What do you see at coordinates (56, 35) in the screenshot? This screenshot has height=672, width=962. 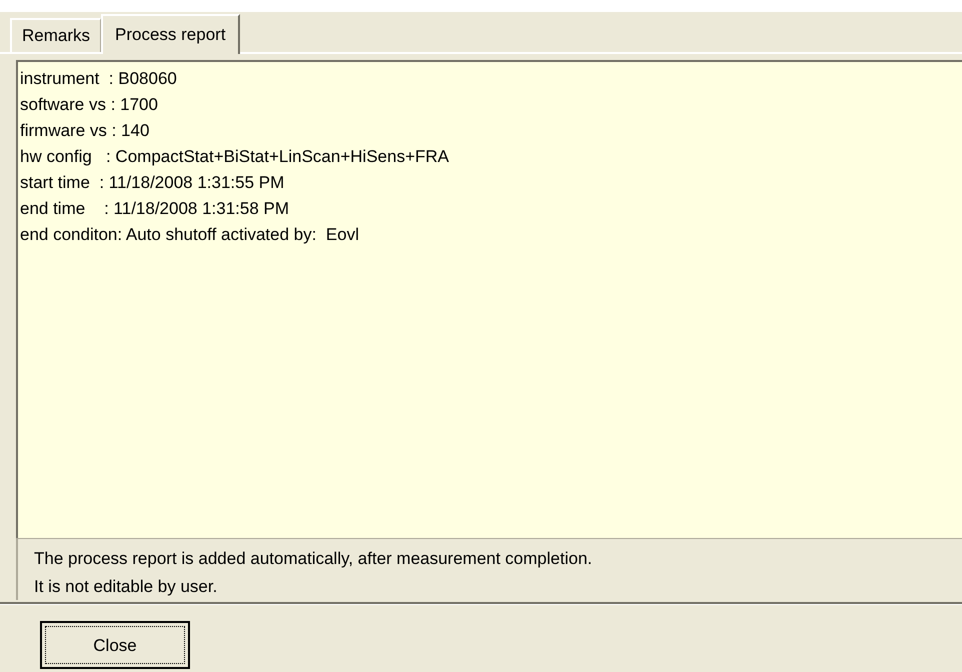 I see `tab: Remarks` at bounding box center [56, 35].